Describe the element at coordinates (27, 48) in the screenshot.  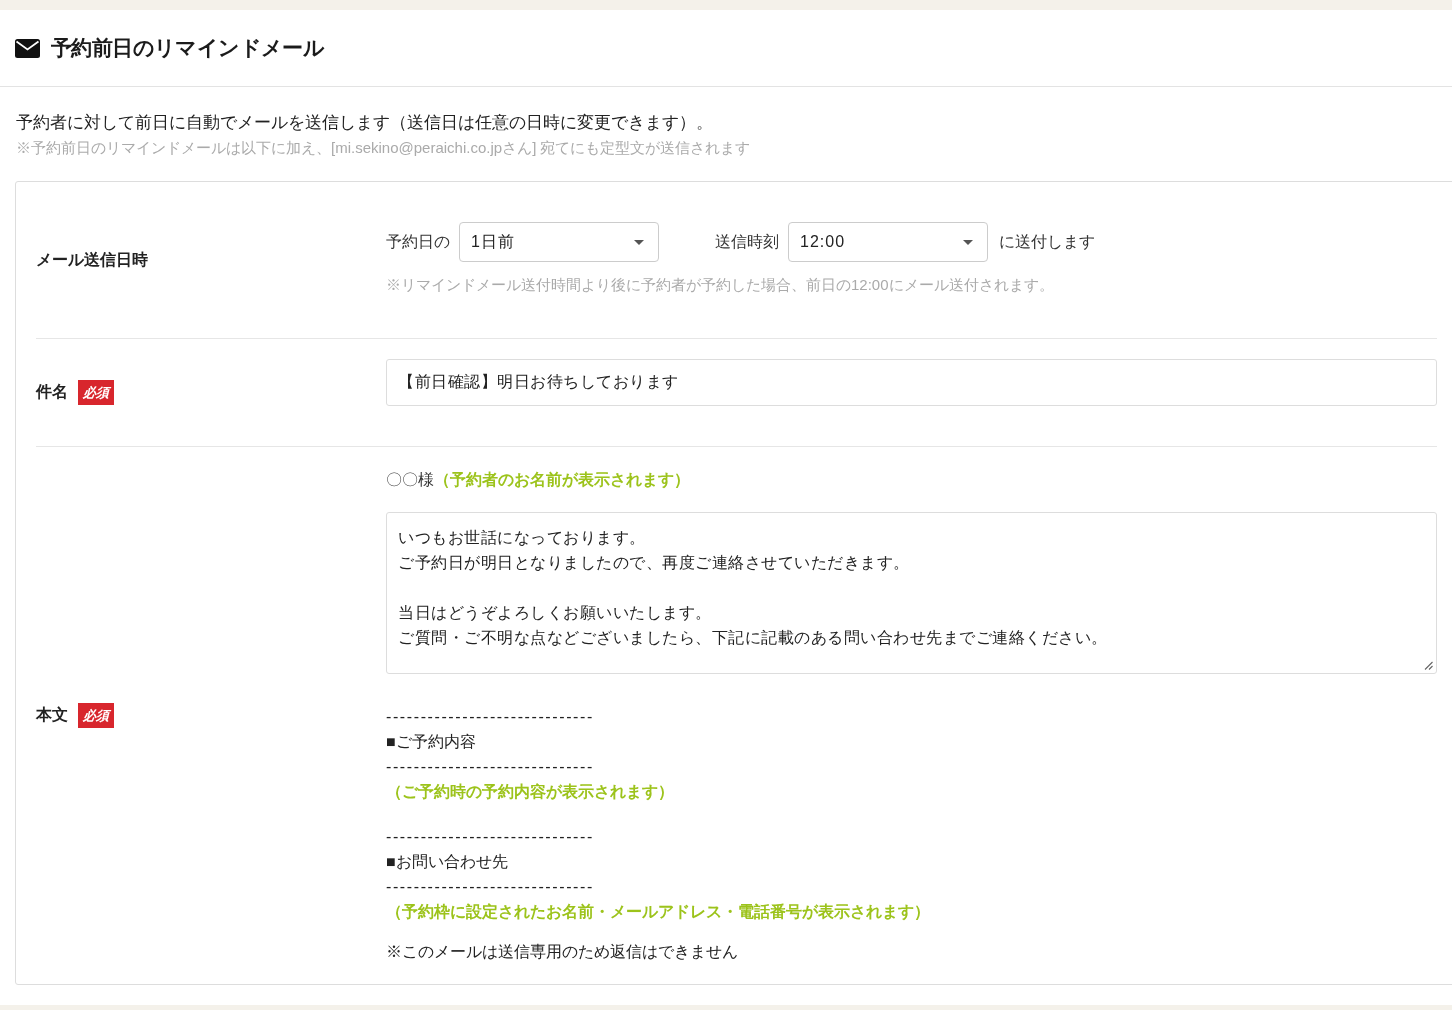
I see `envelope-icon` at that location.